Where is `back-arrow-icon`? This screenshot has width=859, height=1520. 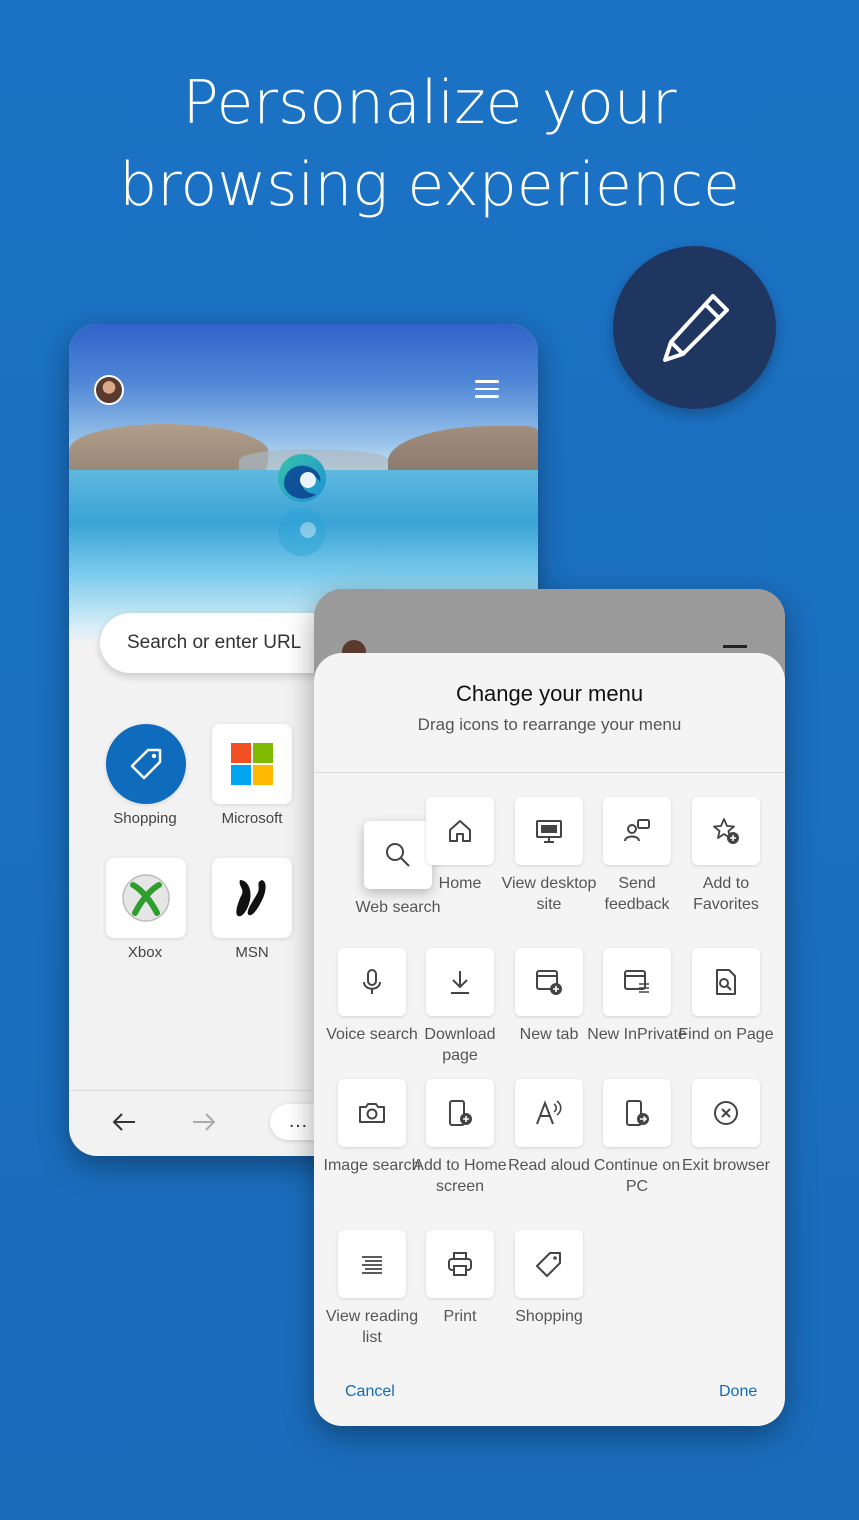
back-arrow-icon is located at coordinates (124, 1122).